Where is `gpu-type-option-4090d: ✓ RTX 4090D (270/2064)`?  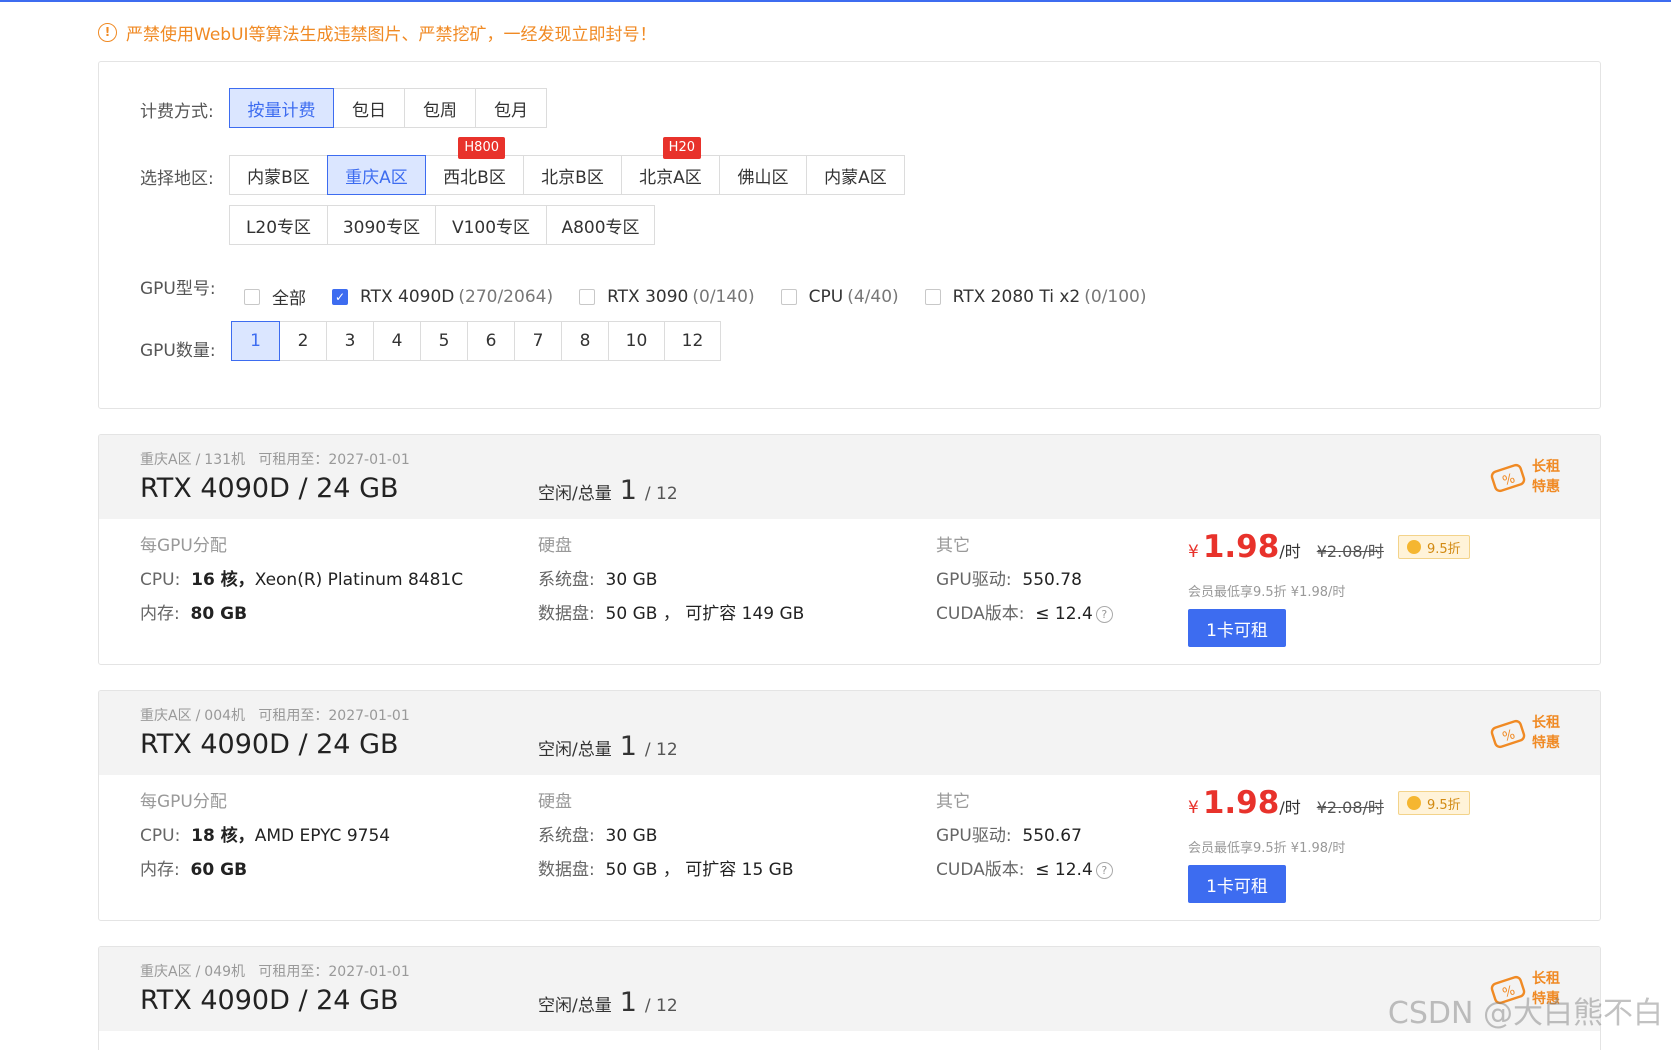 gpu-type-option-4090d: ✓ RTX 4090D (270/2064) is located at coordinates (442, 297).